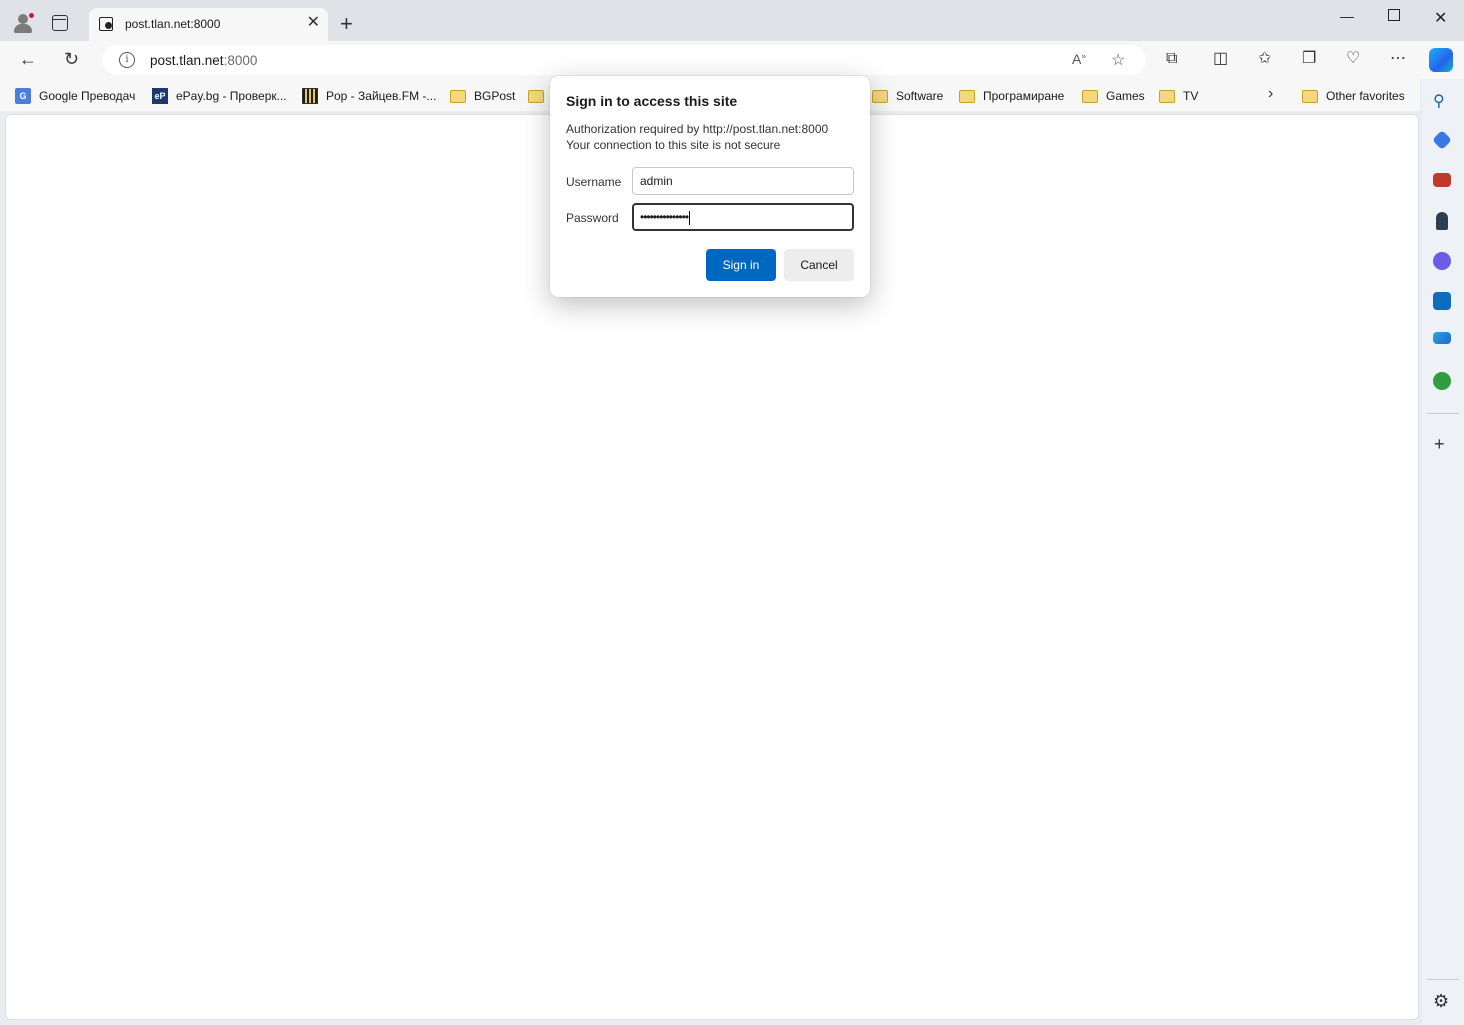 The height and width of the screenshot is (1025, 1464). Describe the element at coordinates (1442, 301) in the screenshot. I see `outlook-icon` at that location.